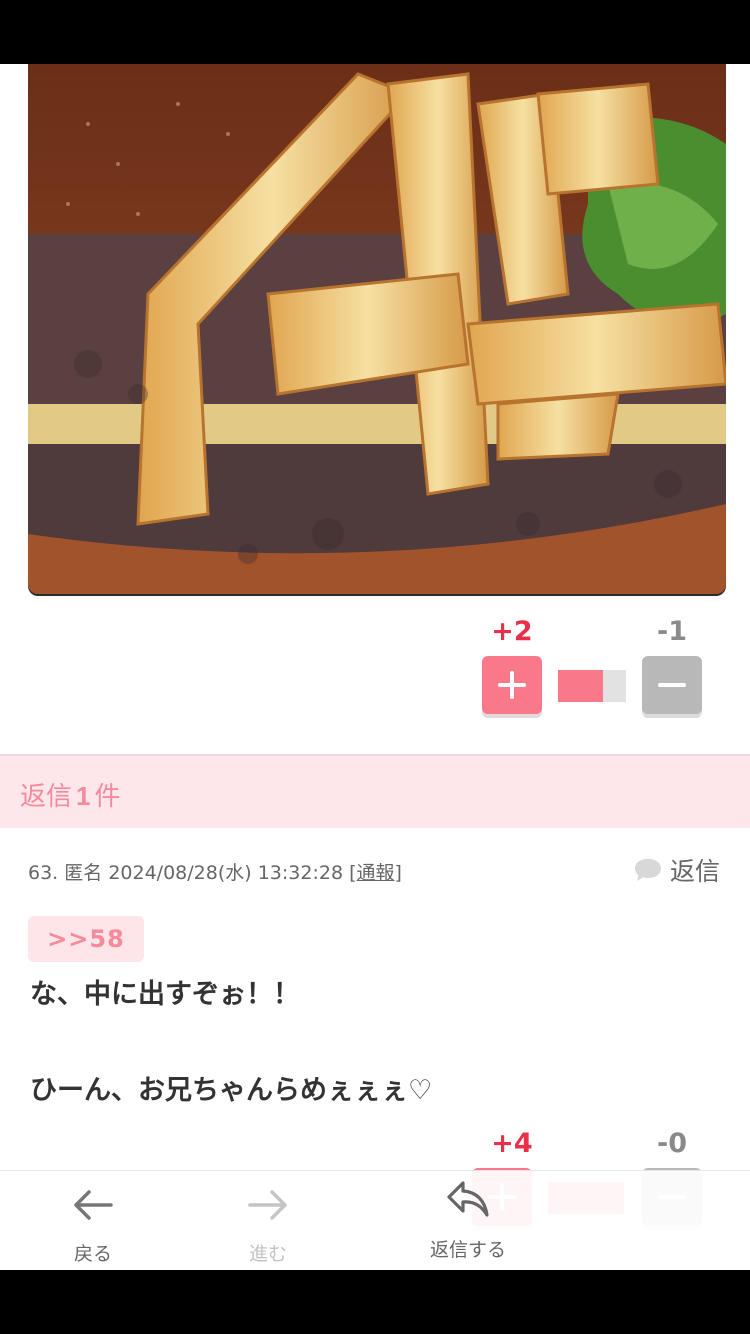 This screenshot has width=750, height=1334. I want to click on plus-count: +4, so click(512, 1143).